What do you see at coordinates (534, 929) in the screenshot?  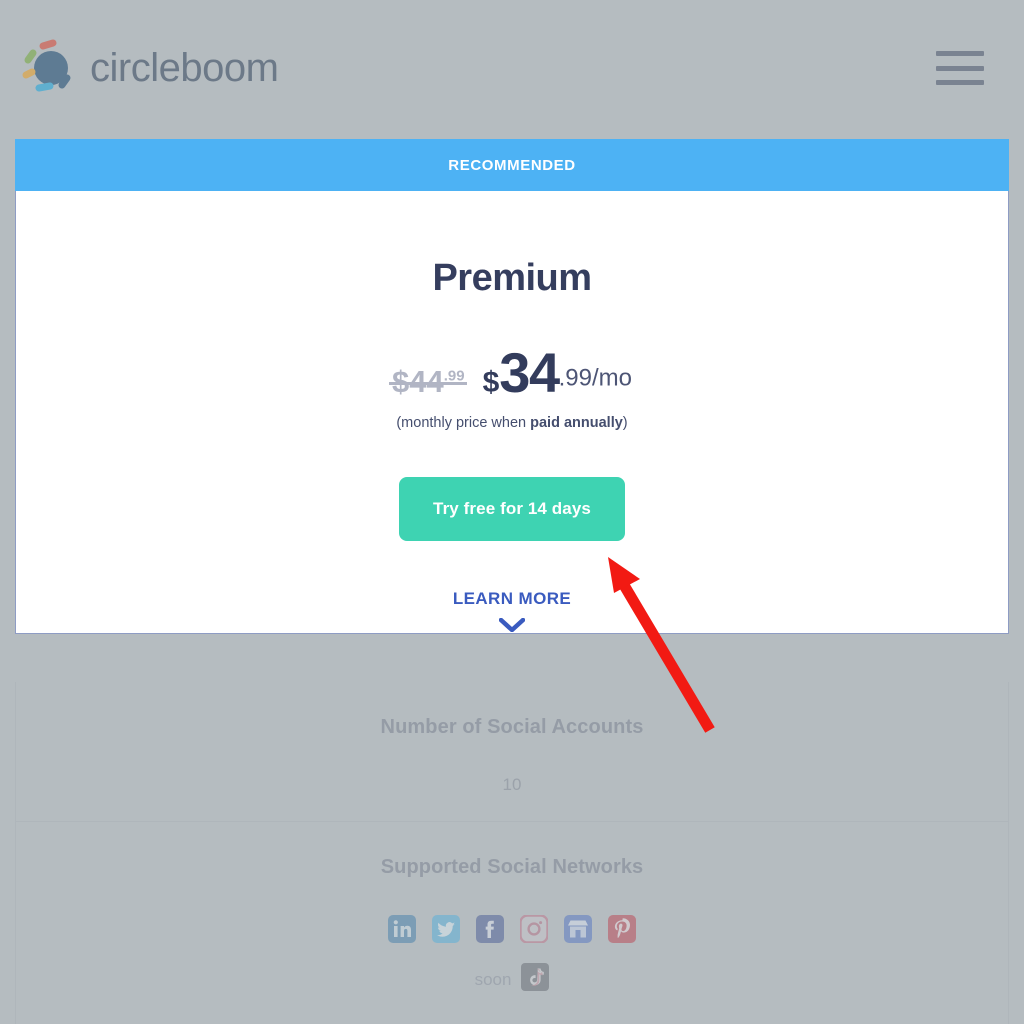 I see `instagram-icon` at bounding box center [534, 929].